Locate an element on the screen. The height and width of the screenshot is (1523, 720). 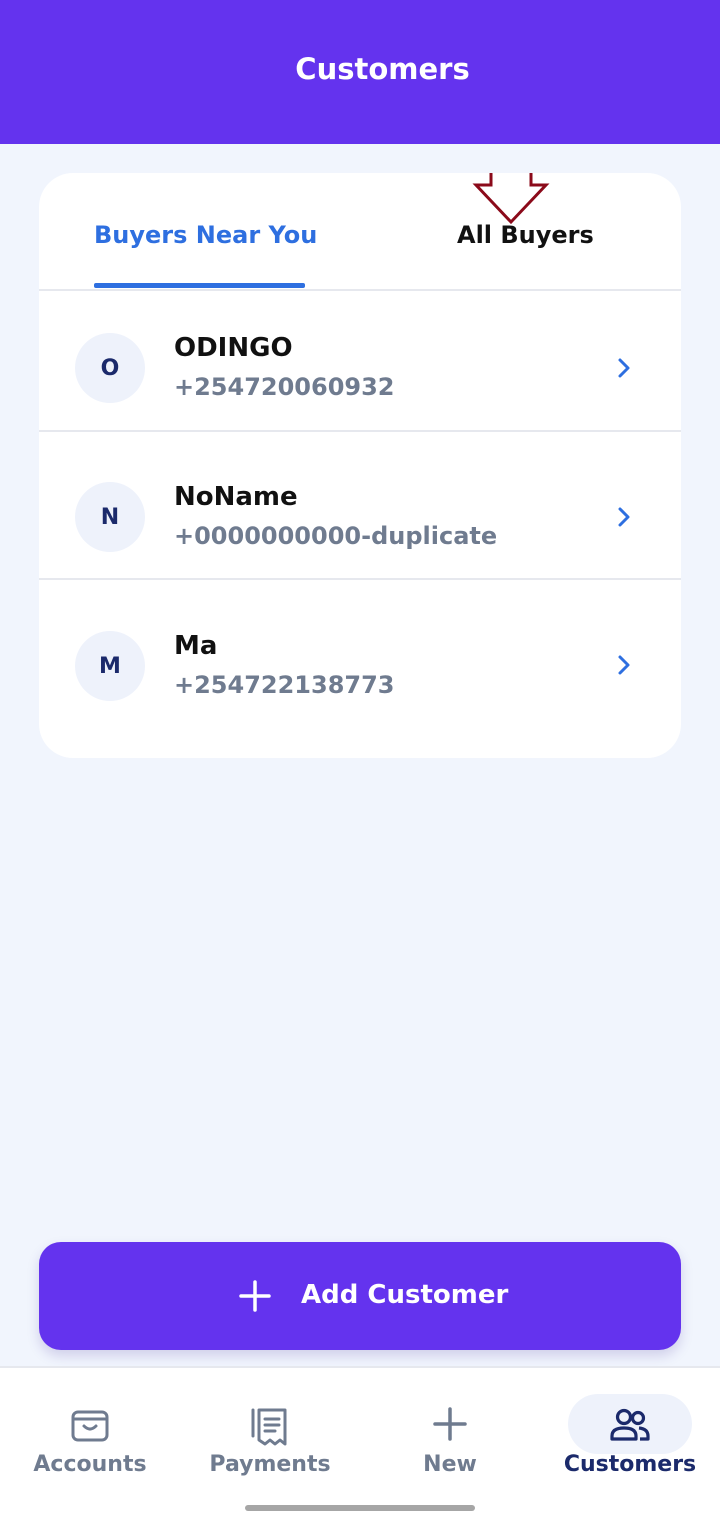
customer-phone: +0000000000-duplicate is located at coordinates (336, 536).